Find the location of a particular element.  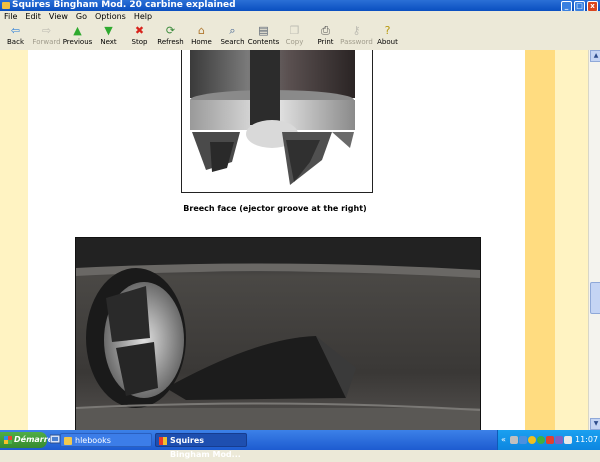

toolbar-copy-button: ❐ Copy is located at coordinates (294, 36).